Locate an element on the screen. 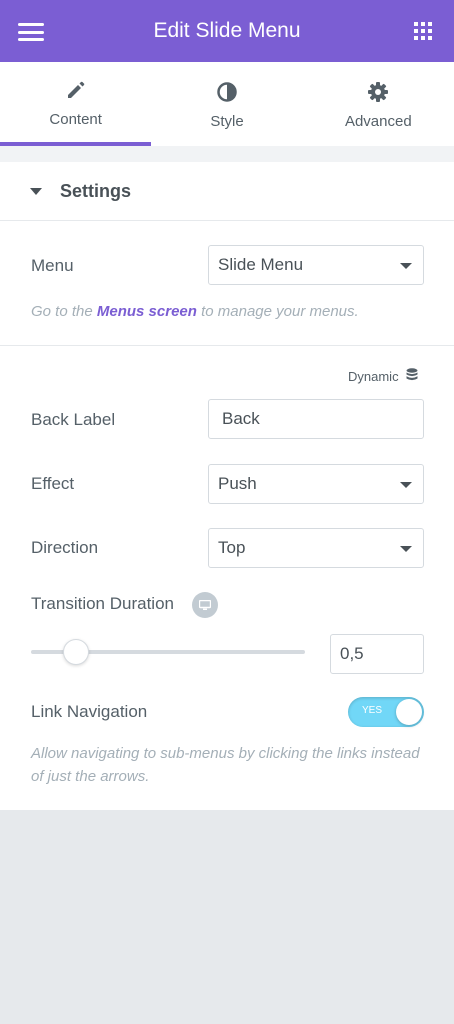  page-title: Edit Slide Menu is located at coordinates (227, 30).